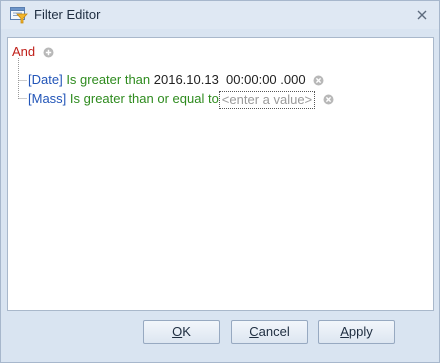 The width and height of the screenshot is (440, 363). Describe the element at coordinates (19, 15) in the screenshot. I see `filter-editor-icon` at that location.